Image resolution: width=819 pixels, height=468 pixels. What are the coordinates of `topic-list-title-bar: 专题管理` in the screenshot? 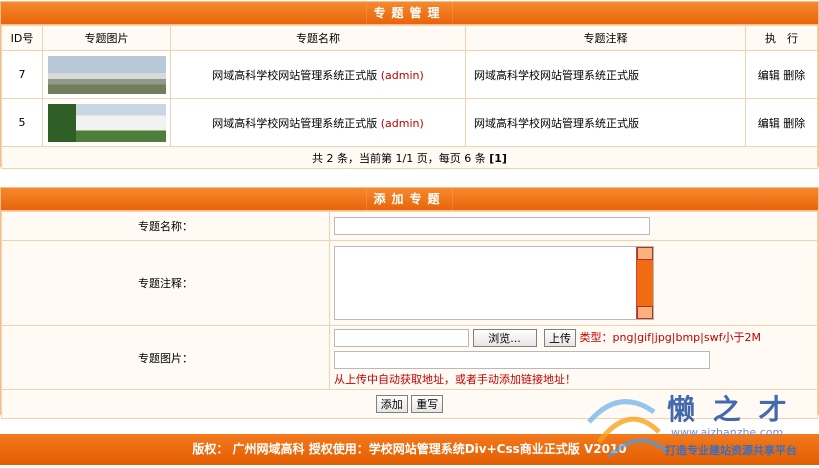 It's located at (409, 13).